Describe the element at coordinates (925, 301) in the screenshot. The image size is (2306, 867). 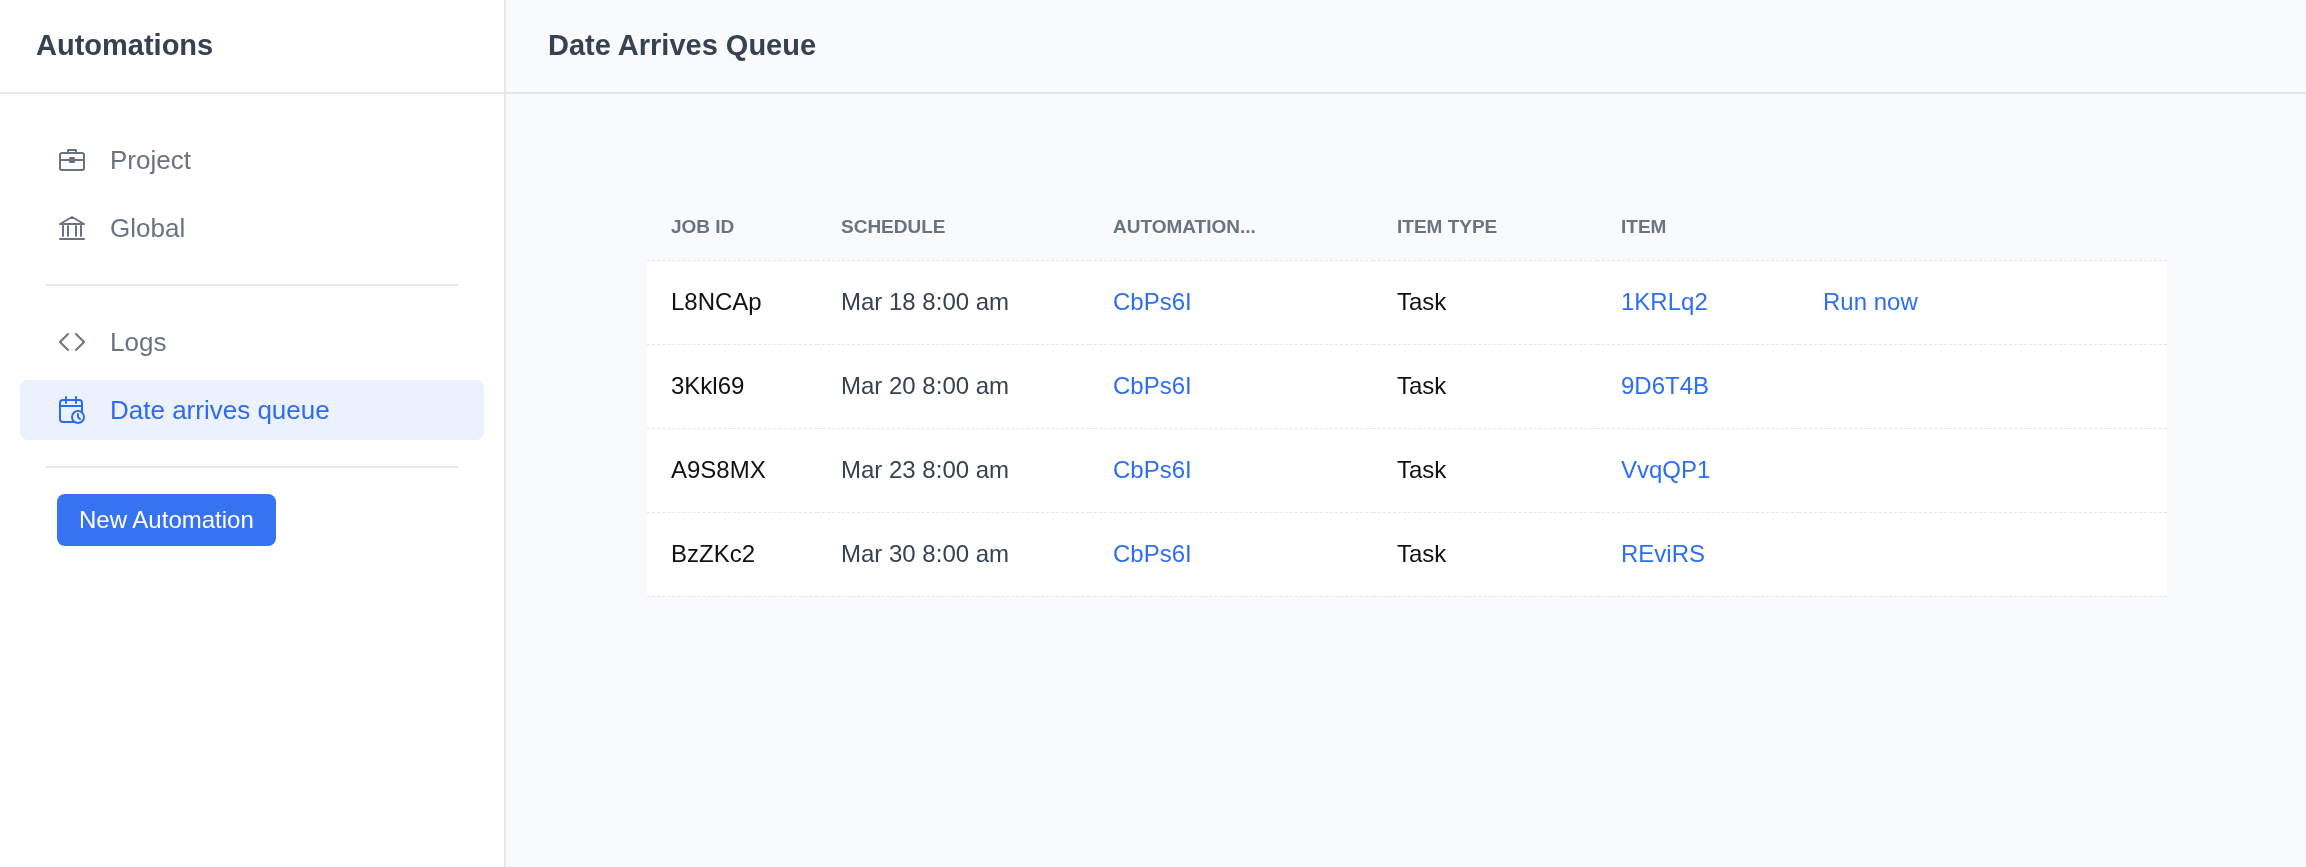
I see `schedule: Mar 18 8:00 am` at that location.